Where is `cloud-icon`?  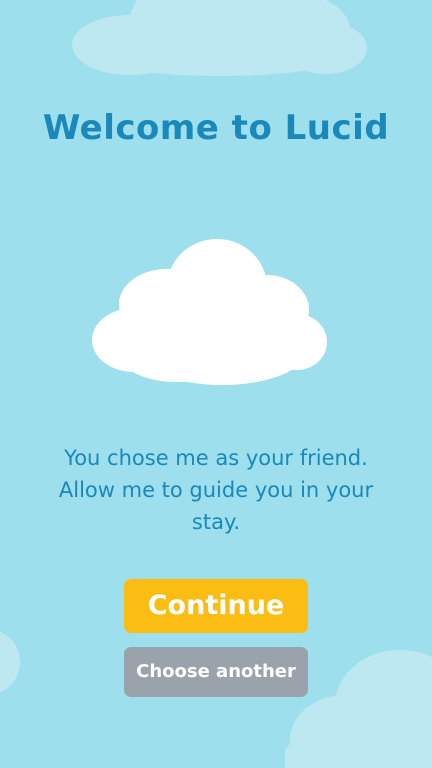 cloud-icon is located at coordinates (209, 312).